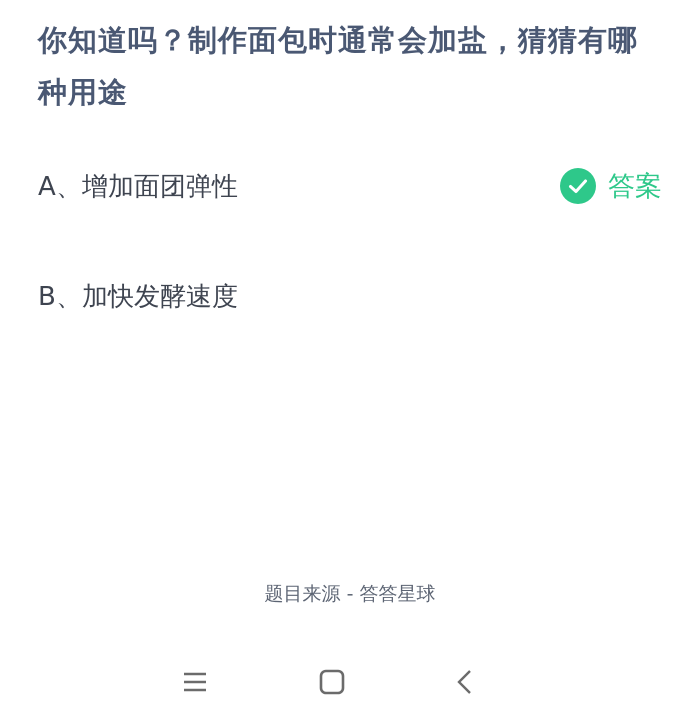 This screenshot has width=700, height=727. Describe the element at coordinates (578, 186) in the screenshot. I see `check-icon` at that location.